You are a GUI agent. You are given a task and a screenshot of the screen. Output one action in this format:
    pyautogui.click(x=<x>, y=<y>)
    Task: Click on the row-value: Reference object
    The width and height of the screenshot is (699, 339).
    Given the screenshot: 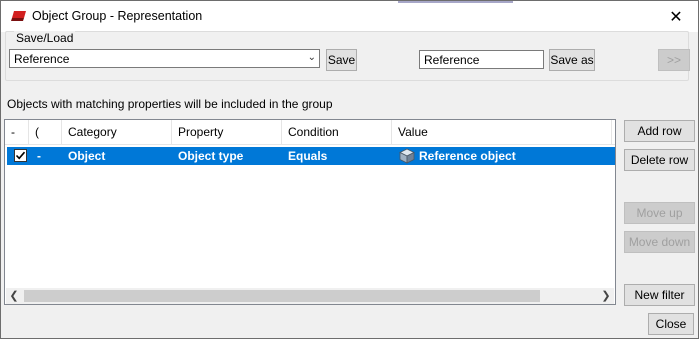 What is the action you would take?
    pyautogui.click(x=467, y=156)
    